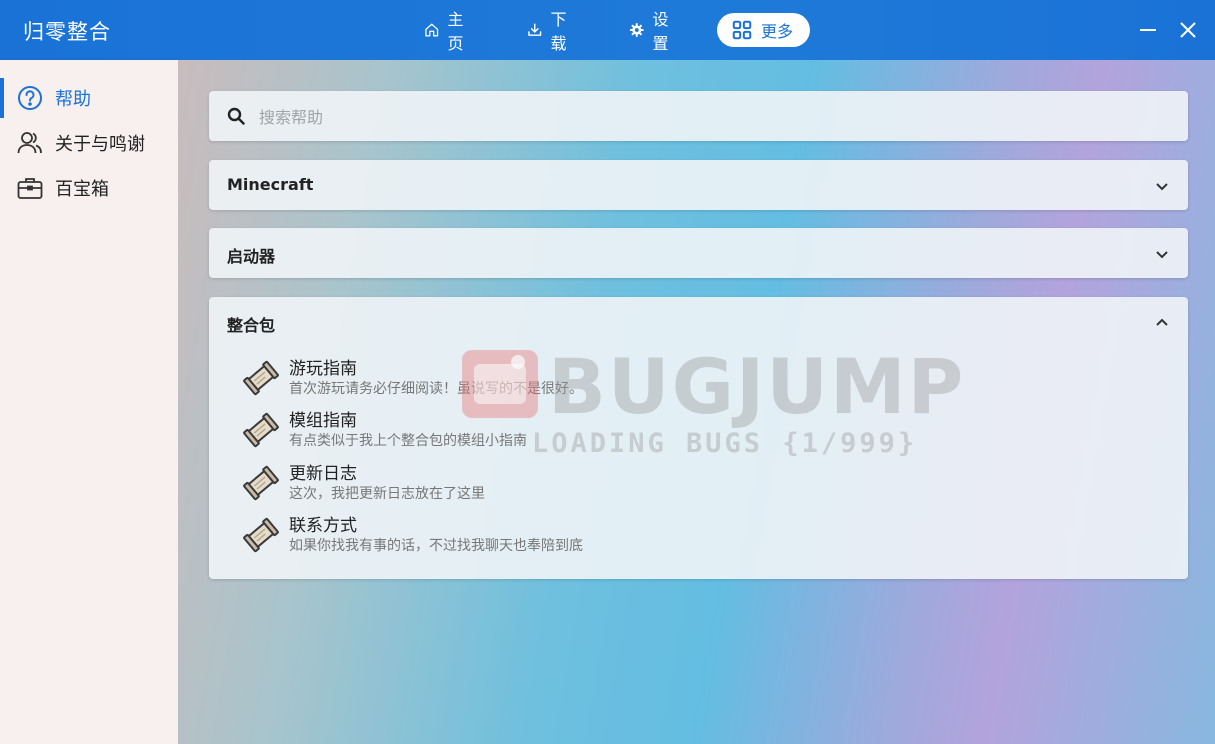 The width and height of the screenshot is (1215, 744). Describe the element at coordinates (725, 443) in the screenshot. I see `watermark-subtext: LOADING BUGS {1/999}` at that location.